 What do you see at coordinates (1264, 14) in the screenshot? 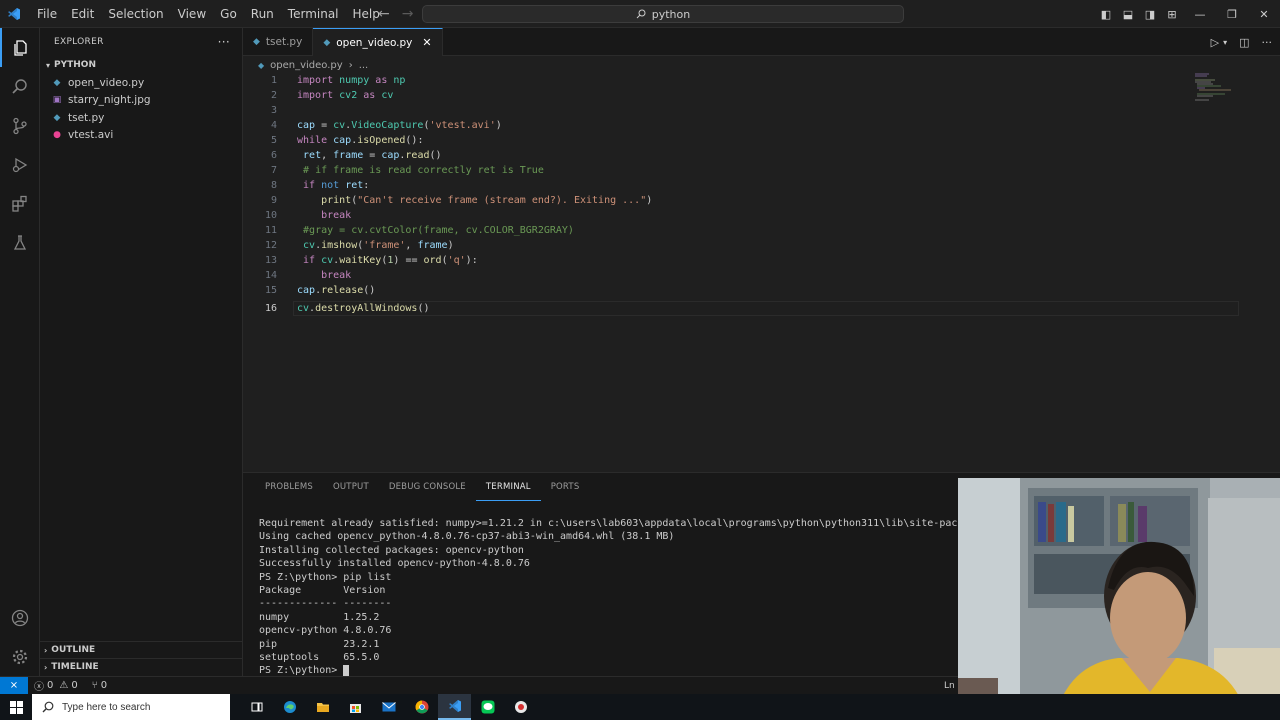
I see `close-window-icon: ✕` at bounding box center [1264, 14].